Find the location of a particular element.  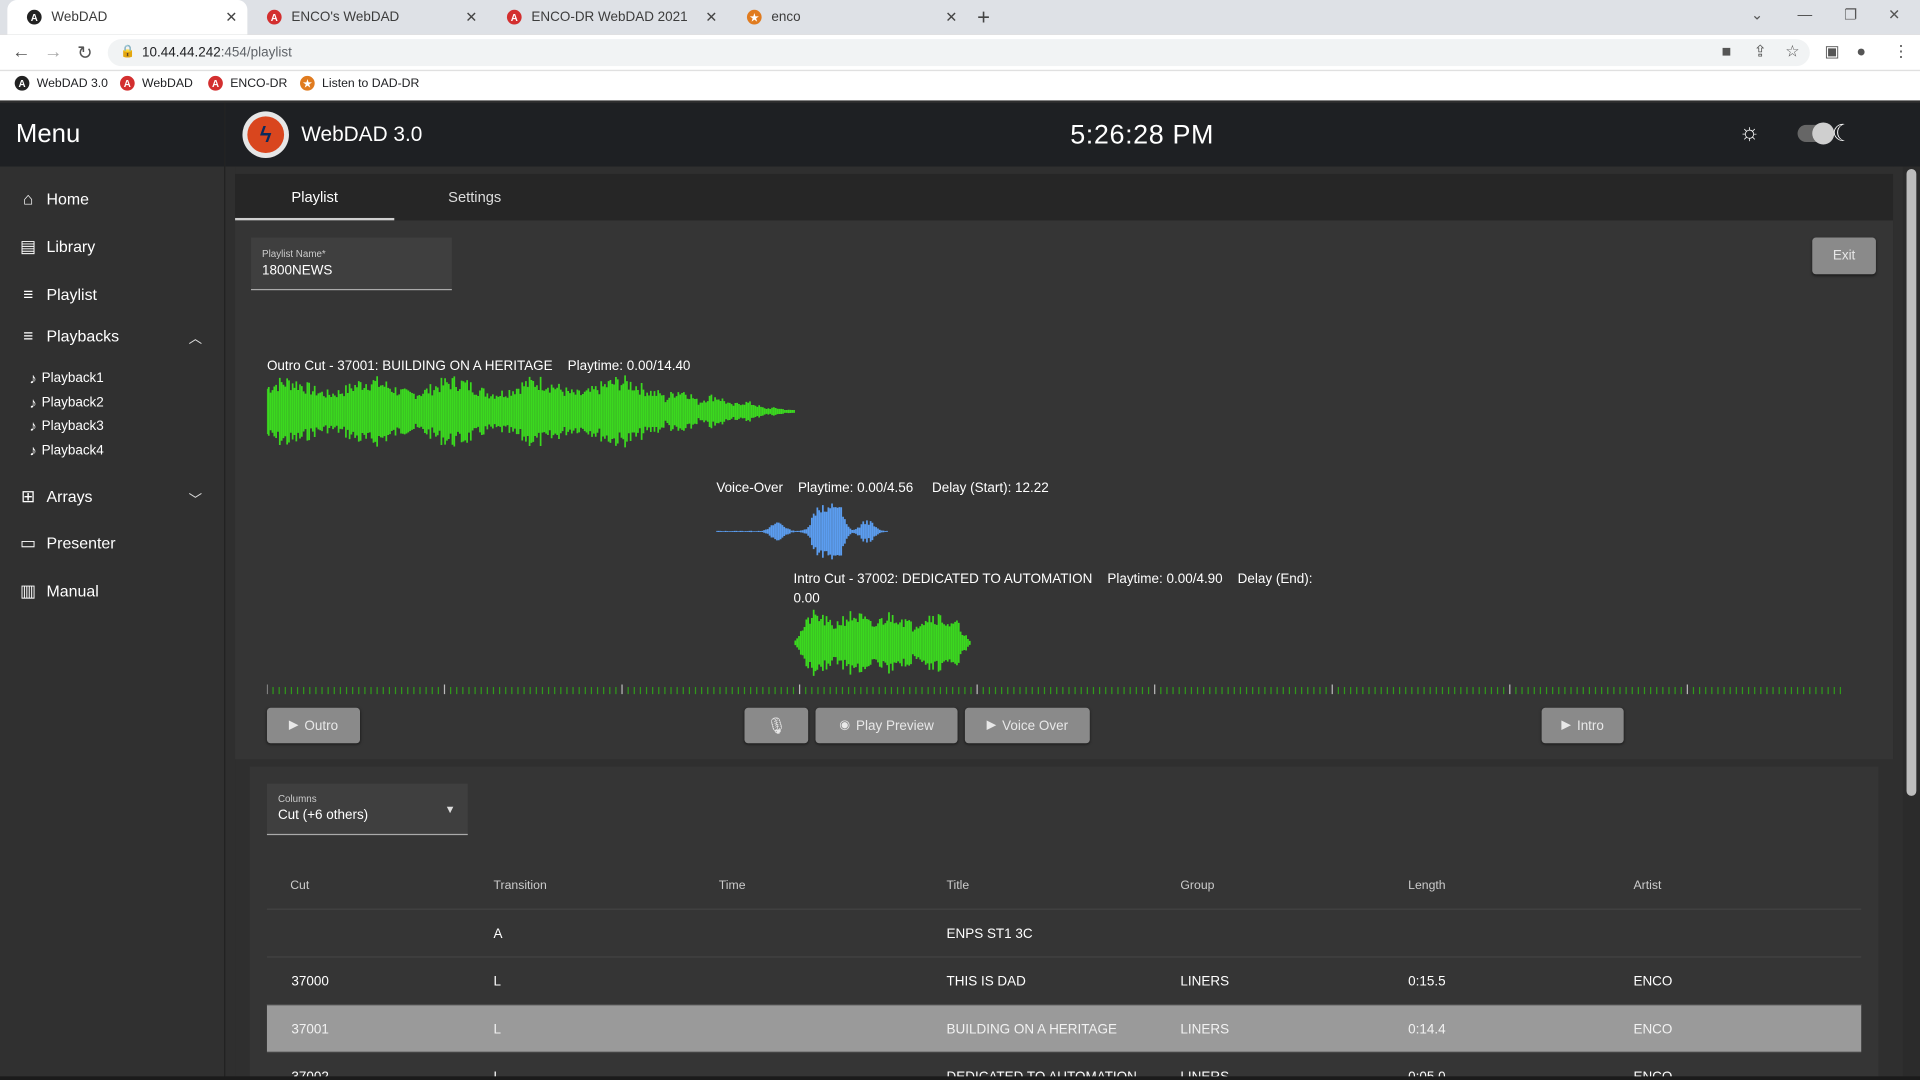

voice-over-button: ▶ Voice Over is located at coordinates (1027, 725).